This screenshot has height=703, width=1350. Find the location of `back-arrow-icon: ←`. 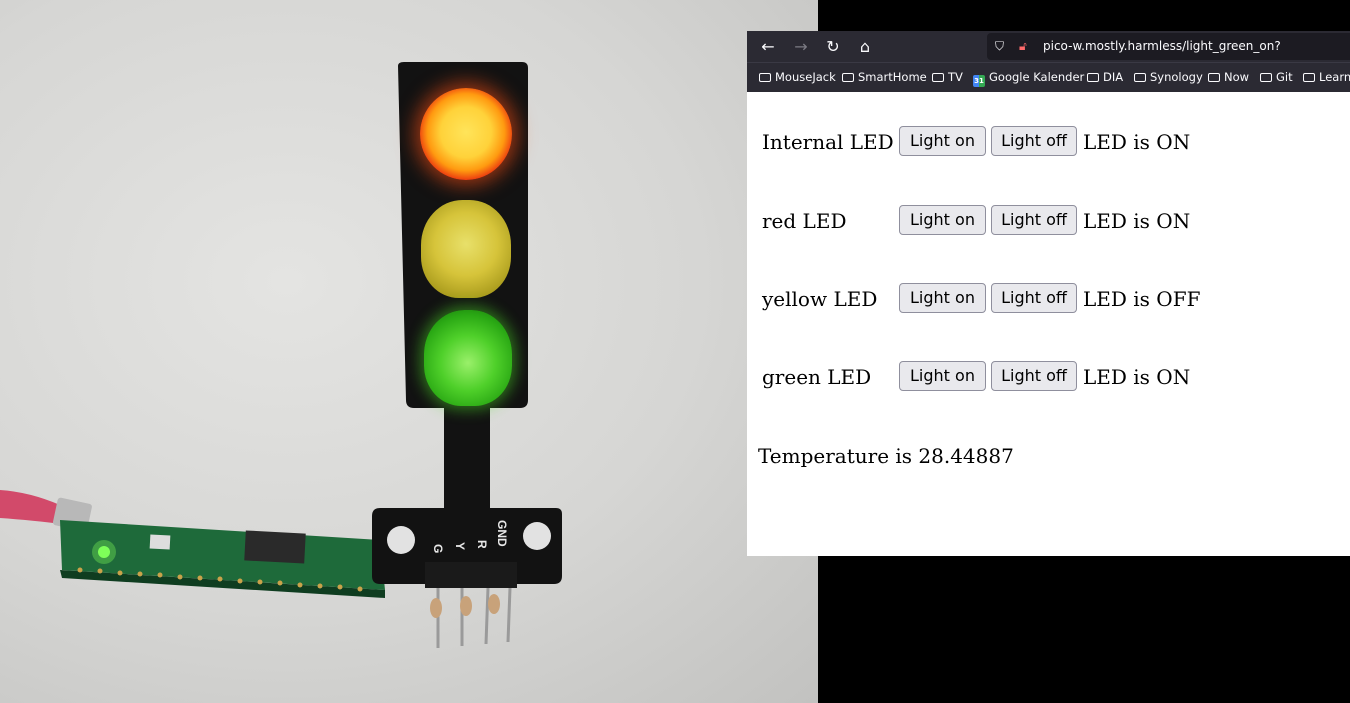

back-arrow-icon: ← is located at coordinates (768, 47).